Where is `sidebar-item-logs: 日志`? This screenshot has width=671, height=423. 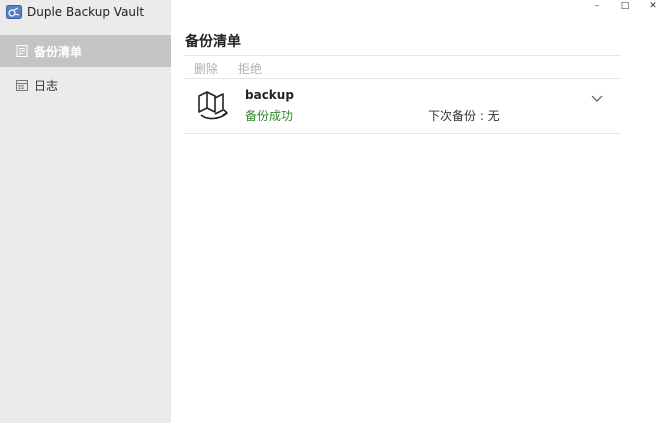
sidebar-item-logs: 日志 is located at coordinates (85, 85).